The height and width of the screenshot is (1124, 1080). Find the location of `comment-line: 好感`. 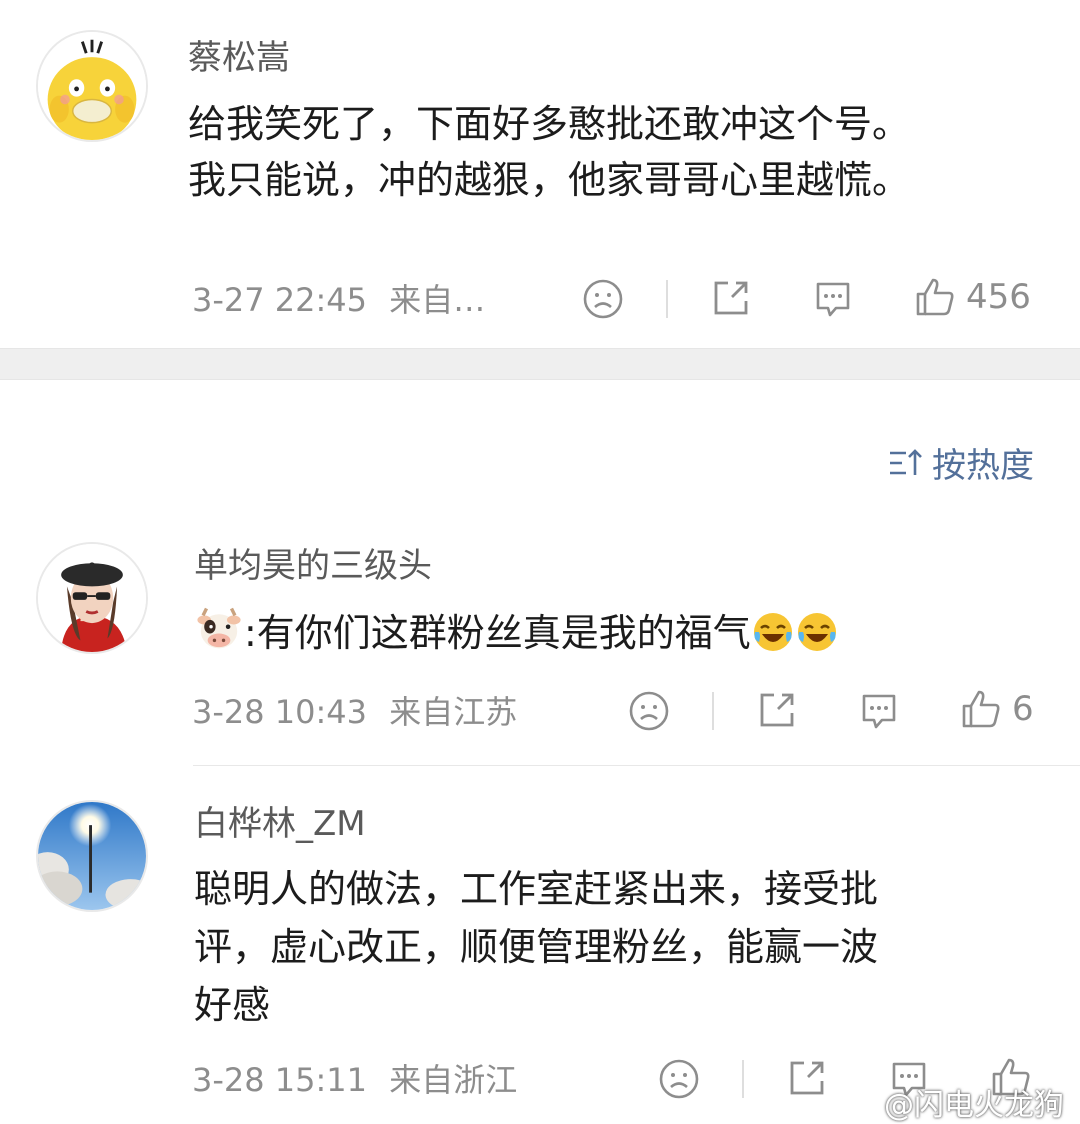

comment-line: 好感 is located at coordinates (232, 1005).